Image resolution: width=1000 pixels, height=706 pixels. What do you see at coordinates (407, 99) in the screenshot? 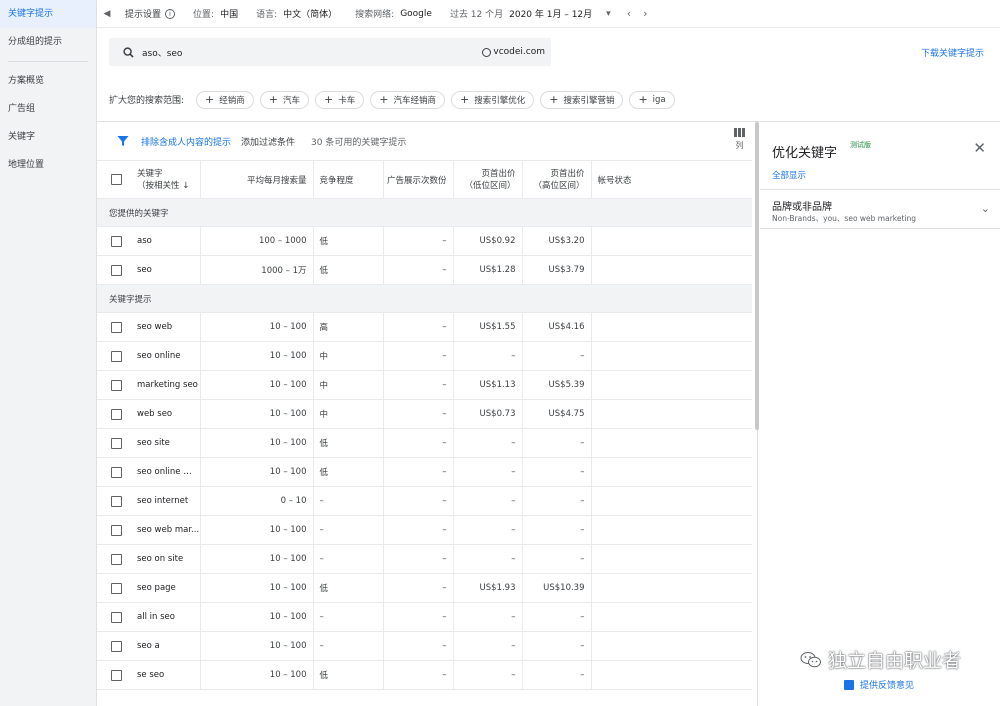
I see `chip-car-dealer: + 汽车经销商` at bounding box center [407, 99].